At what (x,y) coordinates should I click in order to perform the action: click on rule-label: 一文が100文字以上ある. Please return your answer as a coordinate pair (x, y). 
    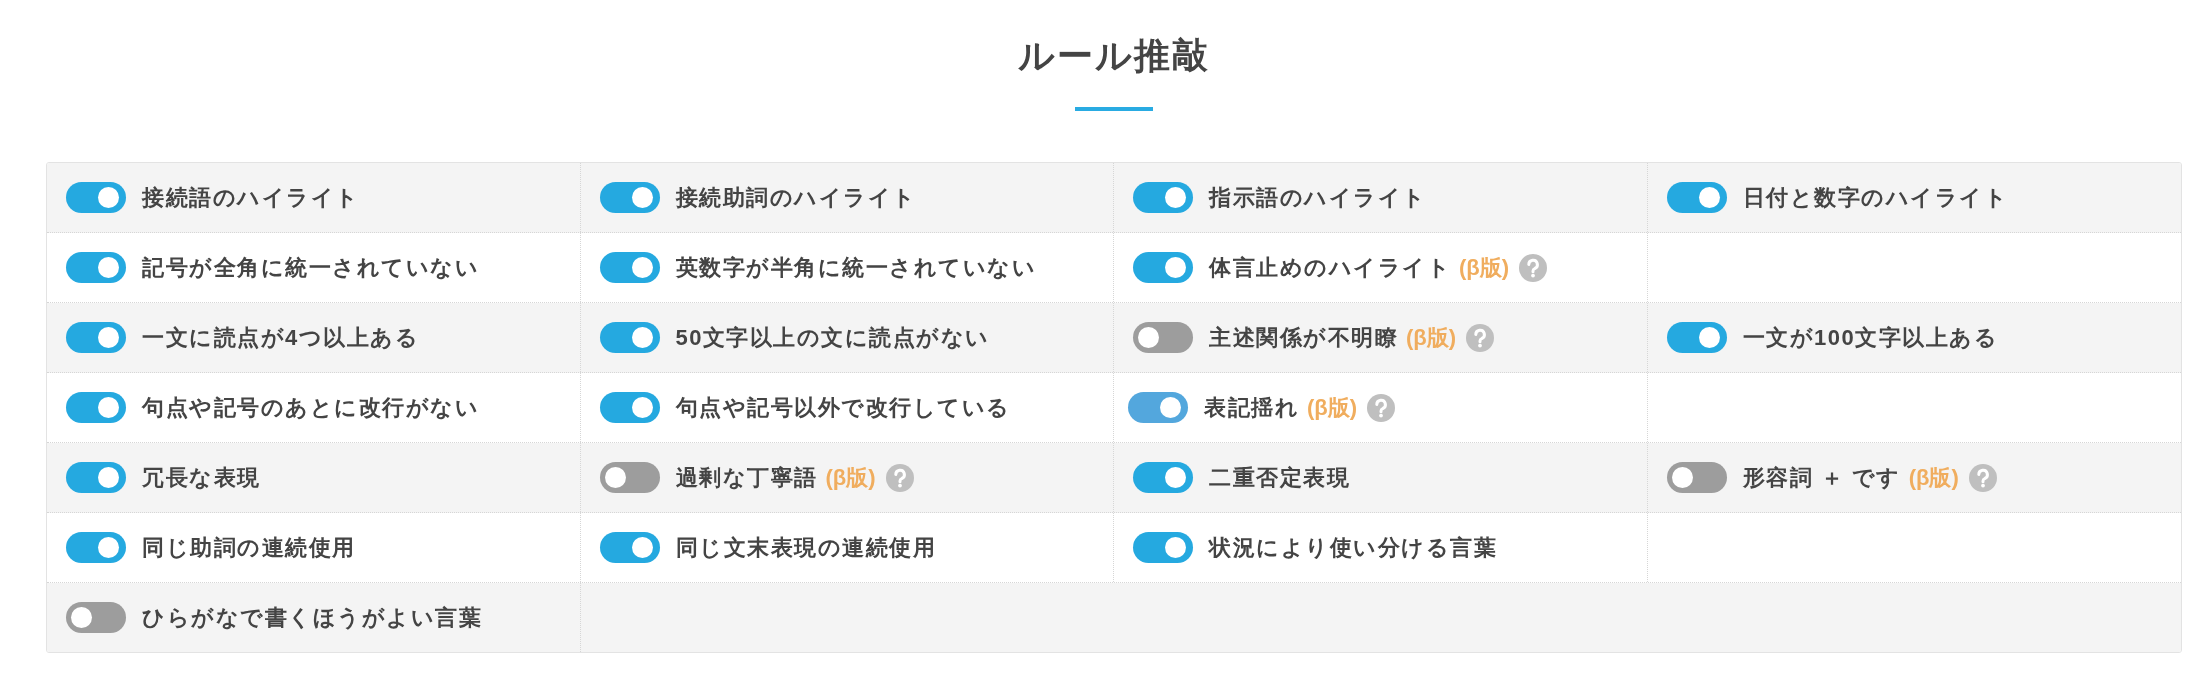
    Looking at the image, I should click on (1870, 337).